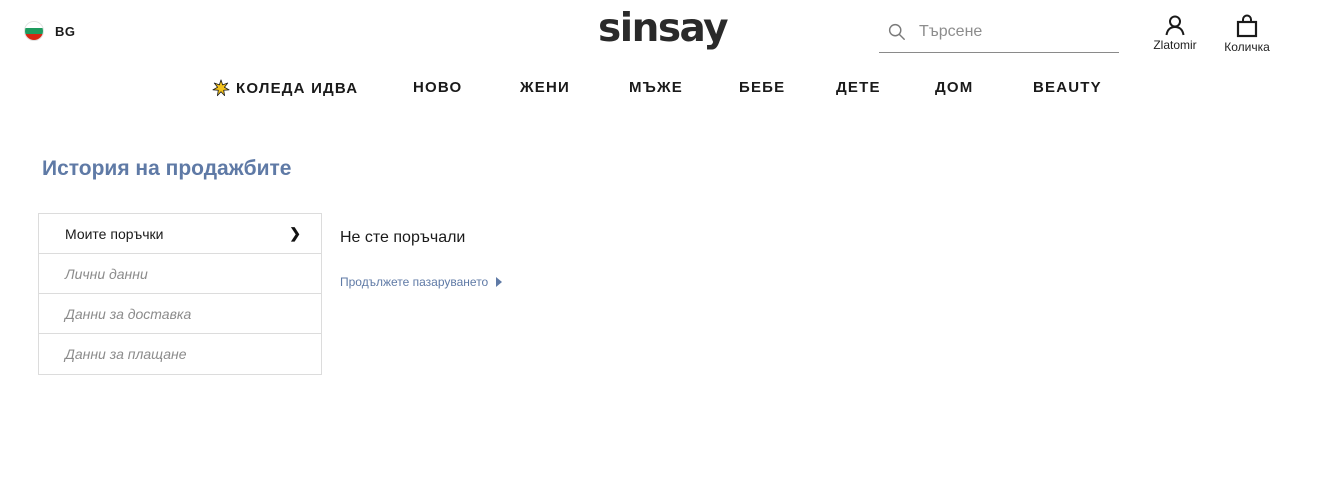  Describe the element at coordinates (1067, 87) in the screenshot. I see `nav-item-beauty: BEAUTY` at that location.